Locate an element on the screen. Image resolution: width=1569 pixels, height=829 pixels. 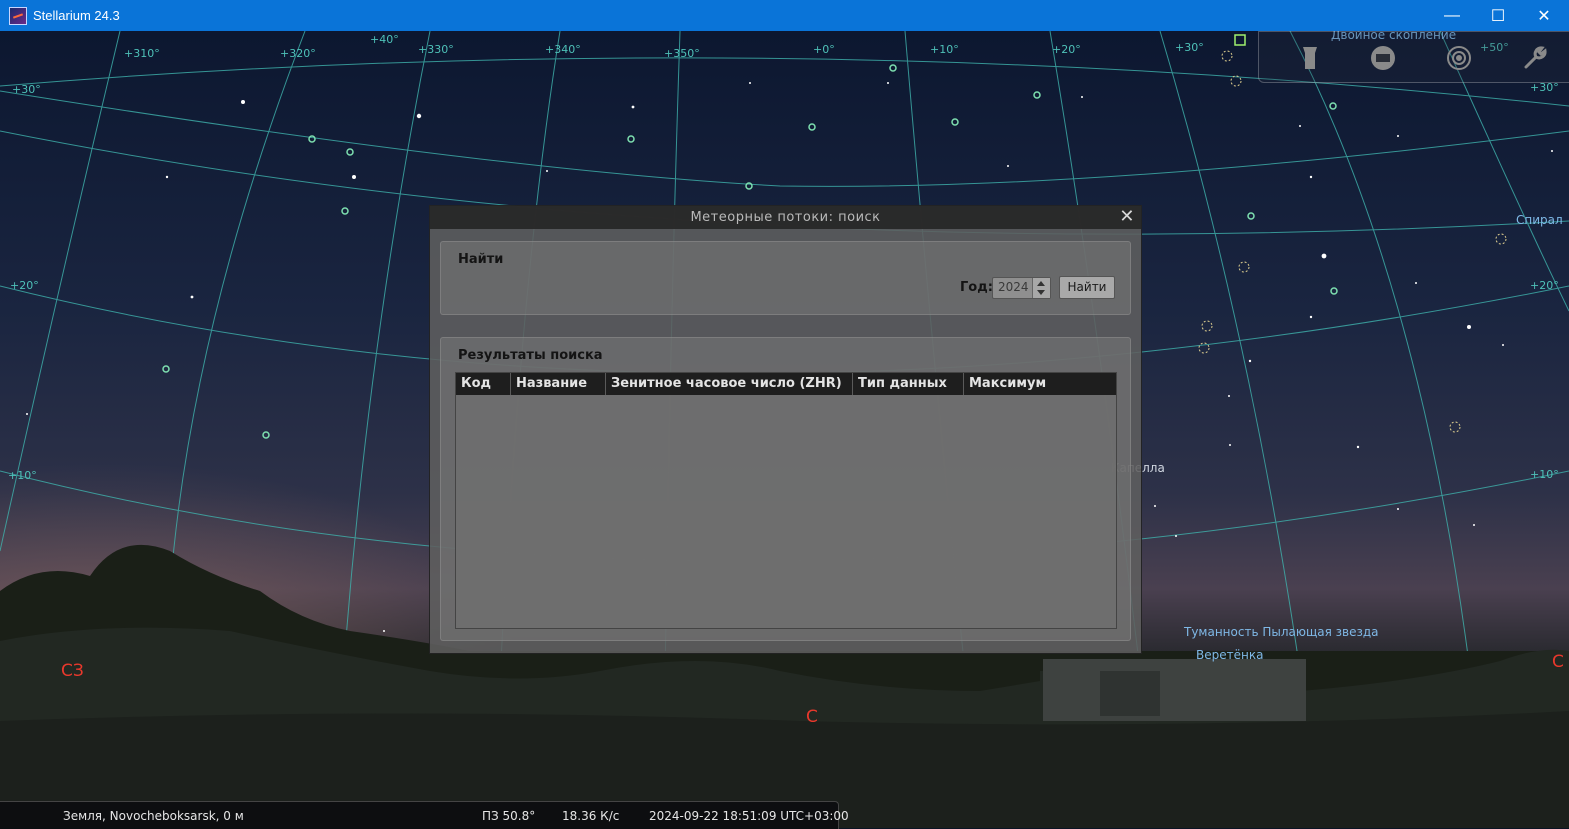
column-header-code: Код is located at coordinates (483, 384).